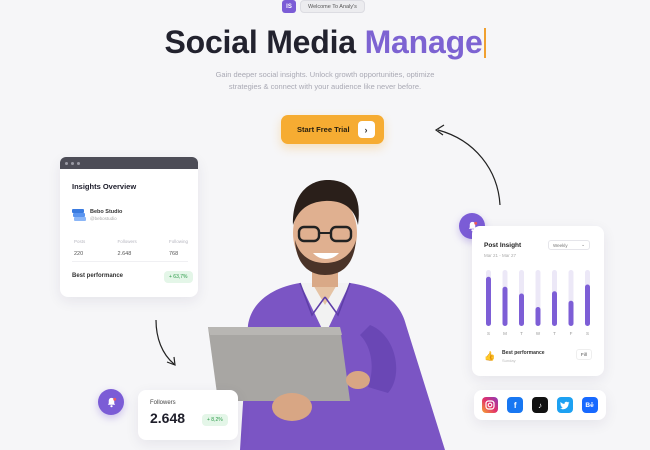 The image size is (650, 450). I want to click on user-row: Bebo Studio @bebostudio, so click(97, 215).